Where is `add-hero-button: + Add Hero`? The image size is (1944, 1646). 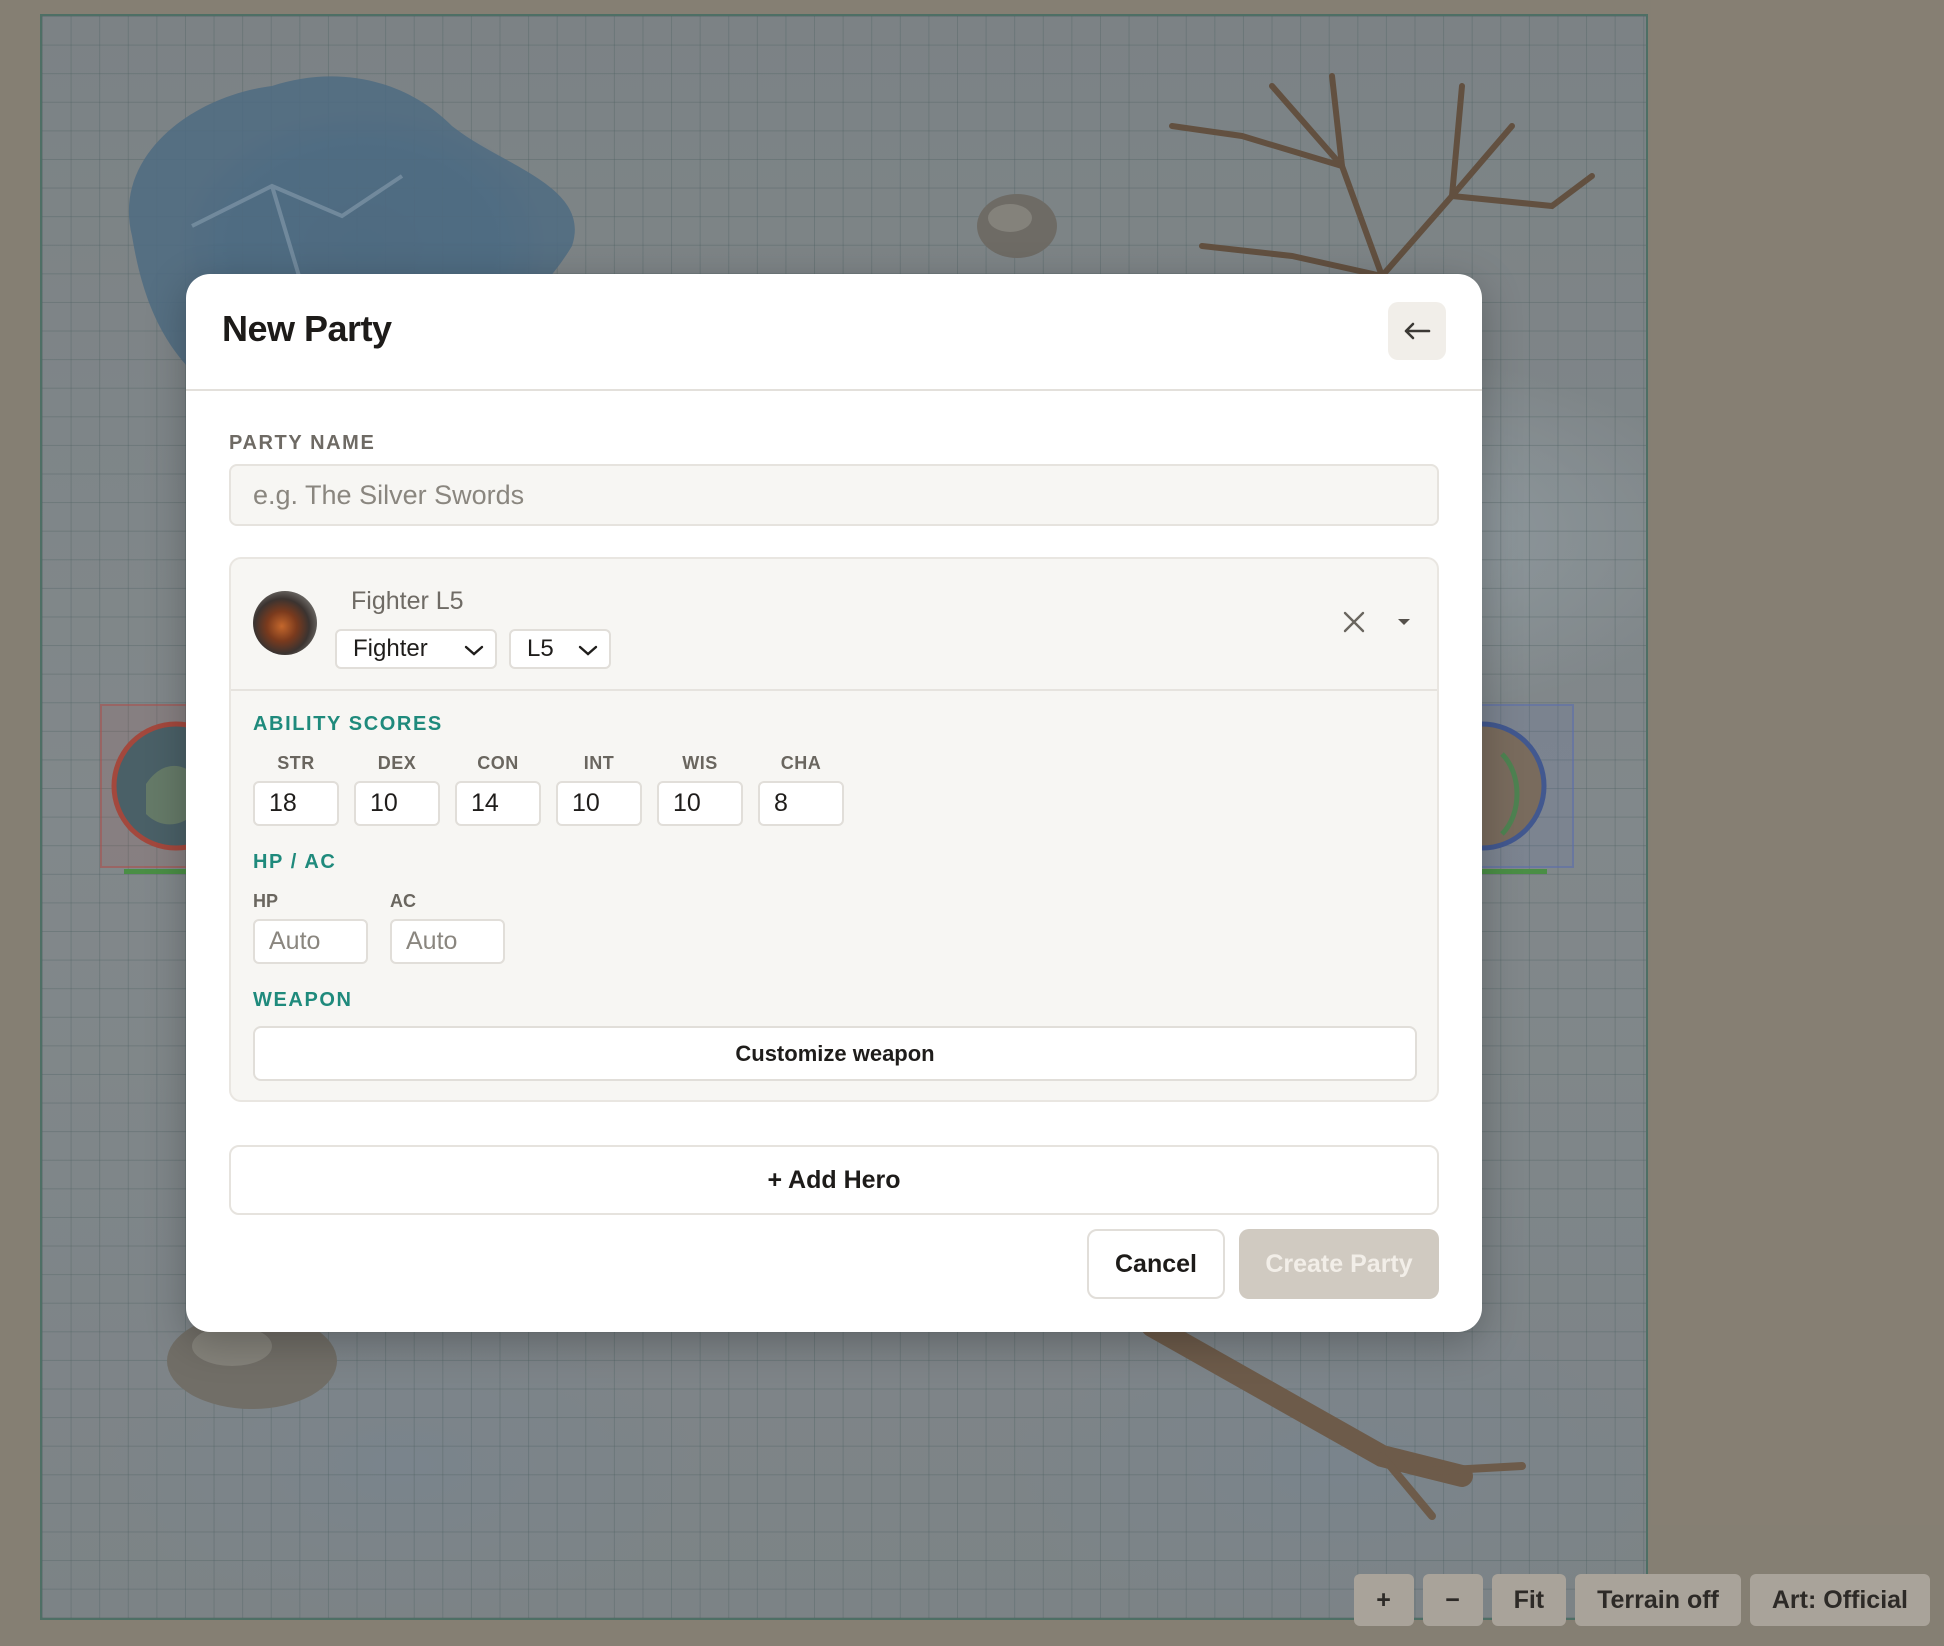 add-hero-button: + Add Hero is located at coordinates (834, 1180).